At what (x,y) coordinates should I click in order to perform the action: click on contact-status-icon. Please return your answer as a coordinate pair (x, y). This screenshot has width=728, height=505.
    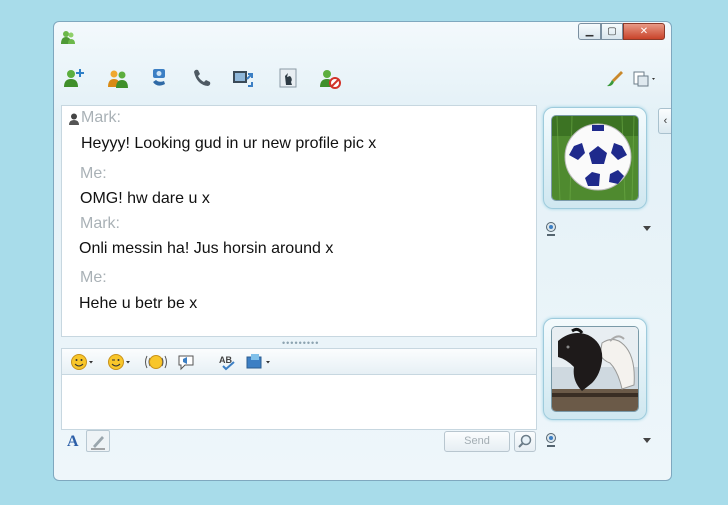
    Looking at the image, I should click on (74, 119).